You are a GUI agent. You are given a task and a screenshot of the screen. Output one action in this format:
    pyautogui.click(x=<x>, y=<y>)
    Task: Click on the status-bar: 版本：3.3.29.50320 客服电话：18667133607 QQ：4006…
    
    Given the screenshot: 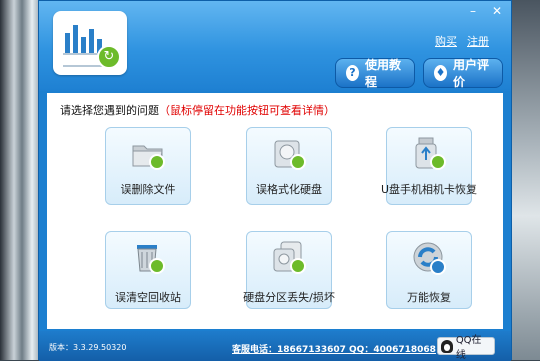 What is the action you would take?
    pyautogui.click(x=275, y=346)
    